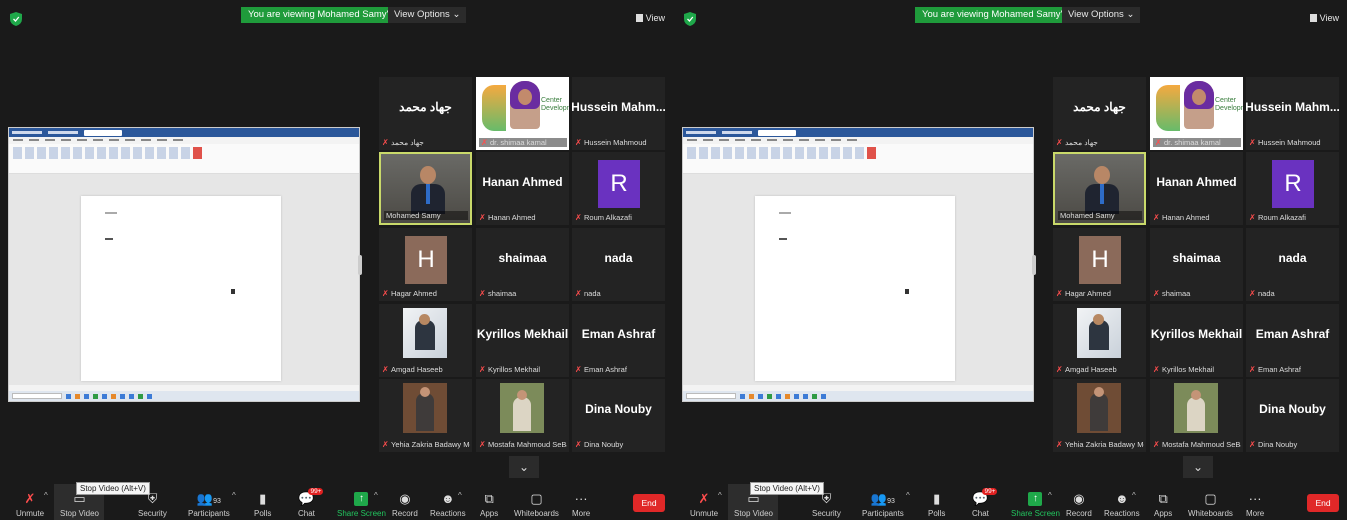 This screenshot has height=520, width=1347. I want to click on participant-avatar: R, so click(619, 184).